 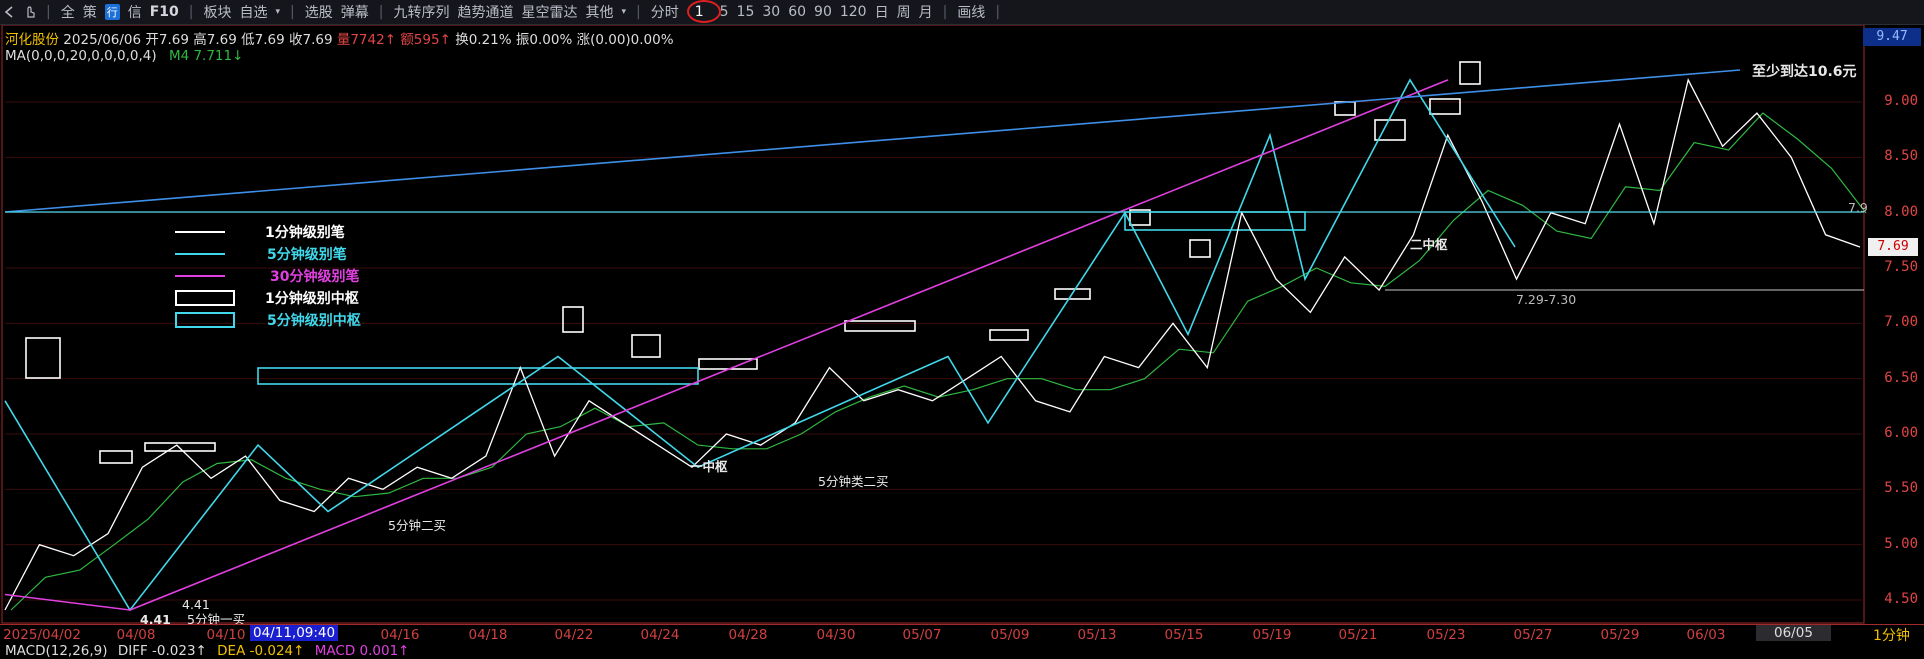 What do you see at coordinates (162, 651) in the screenshot?
I see `macd-diff: DIFF -0.023↑` at bounding box center [162, 651].